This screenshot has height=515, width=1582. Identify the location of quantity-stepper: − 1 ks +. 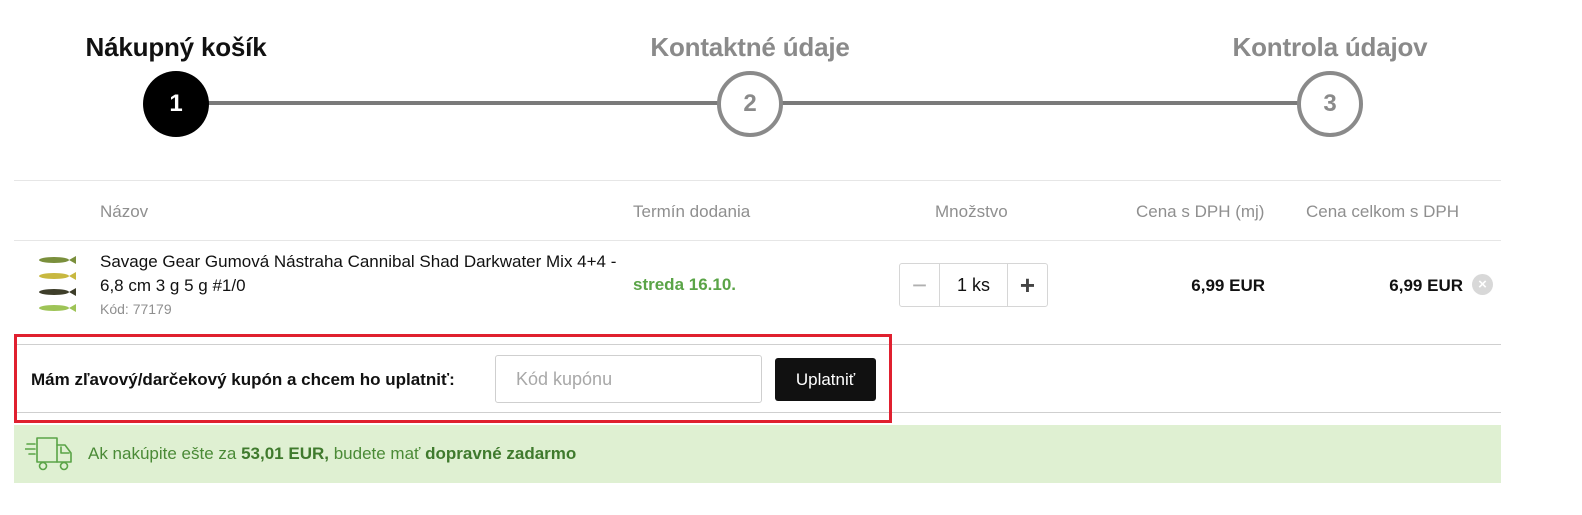
(973, 285).